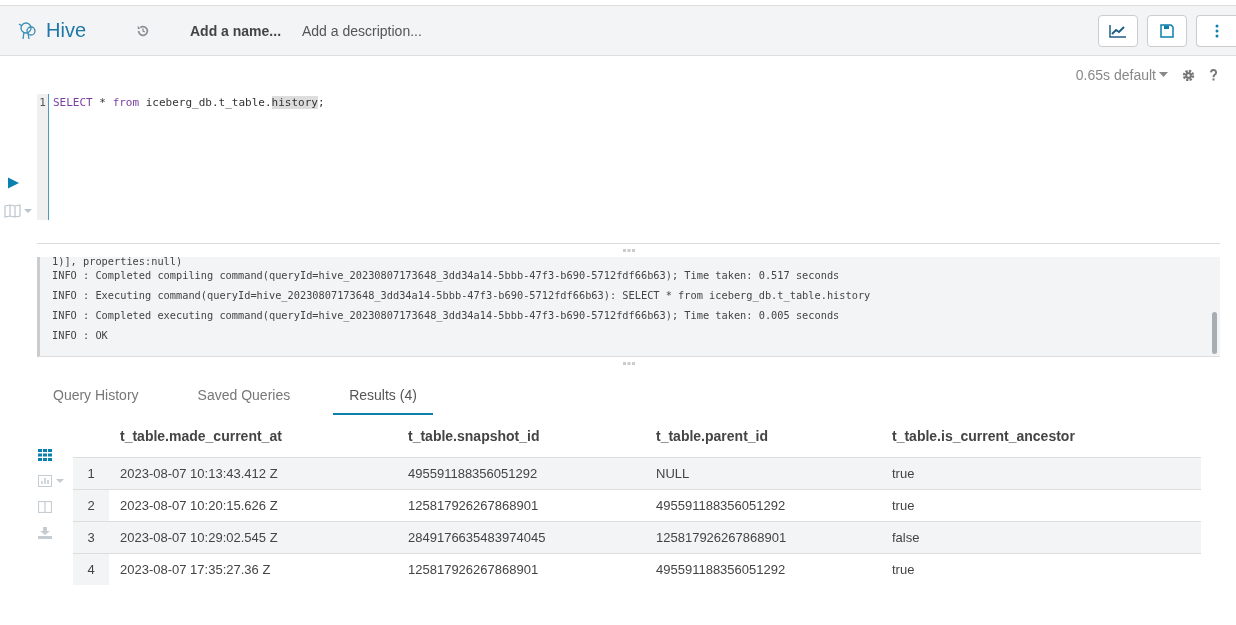 The image size is (1236, 625). Describe the element at coordinates (187, 157) in the screenshot. I see `code-line: SELECT * from iceberg_db.t_table.history;` at that location.